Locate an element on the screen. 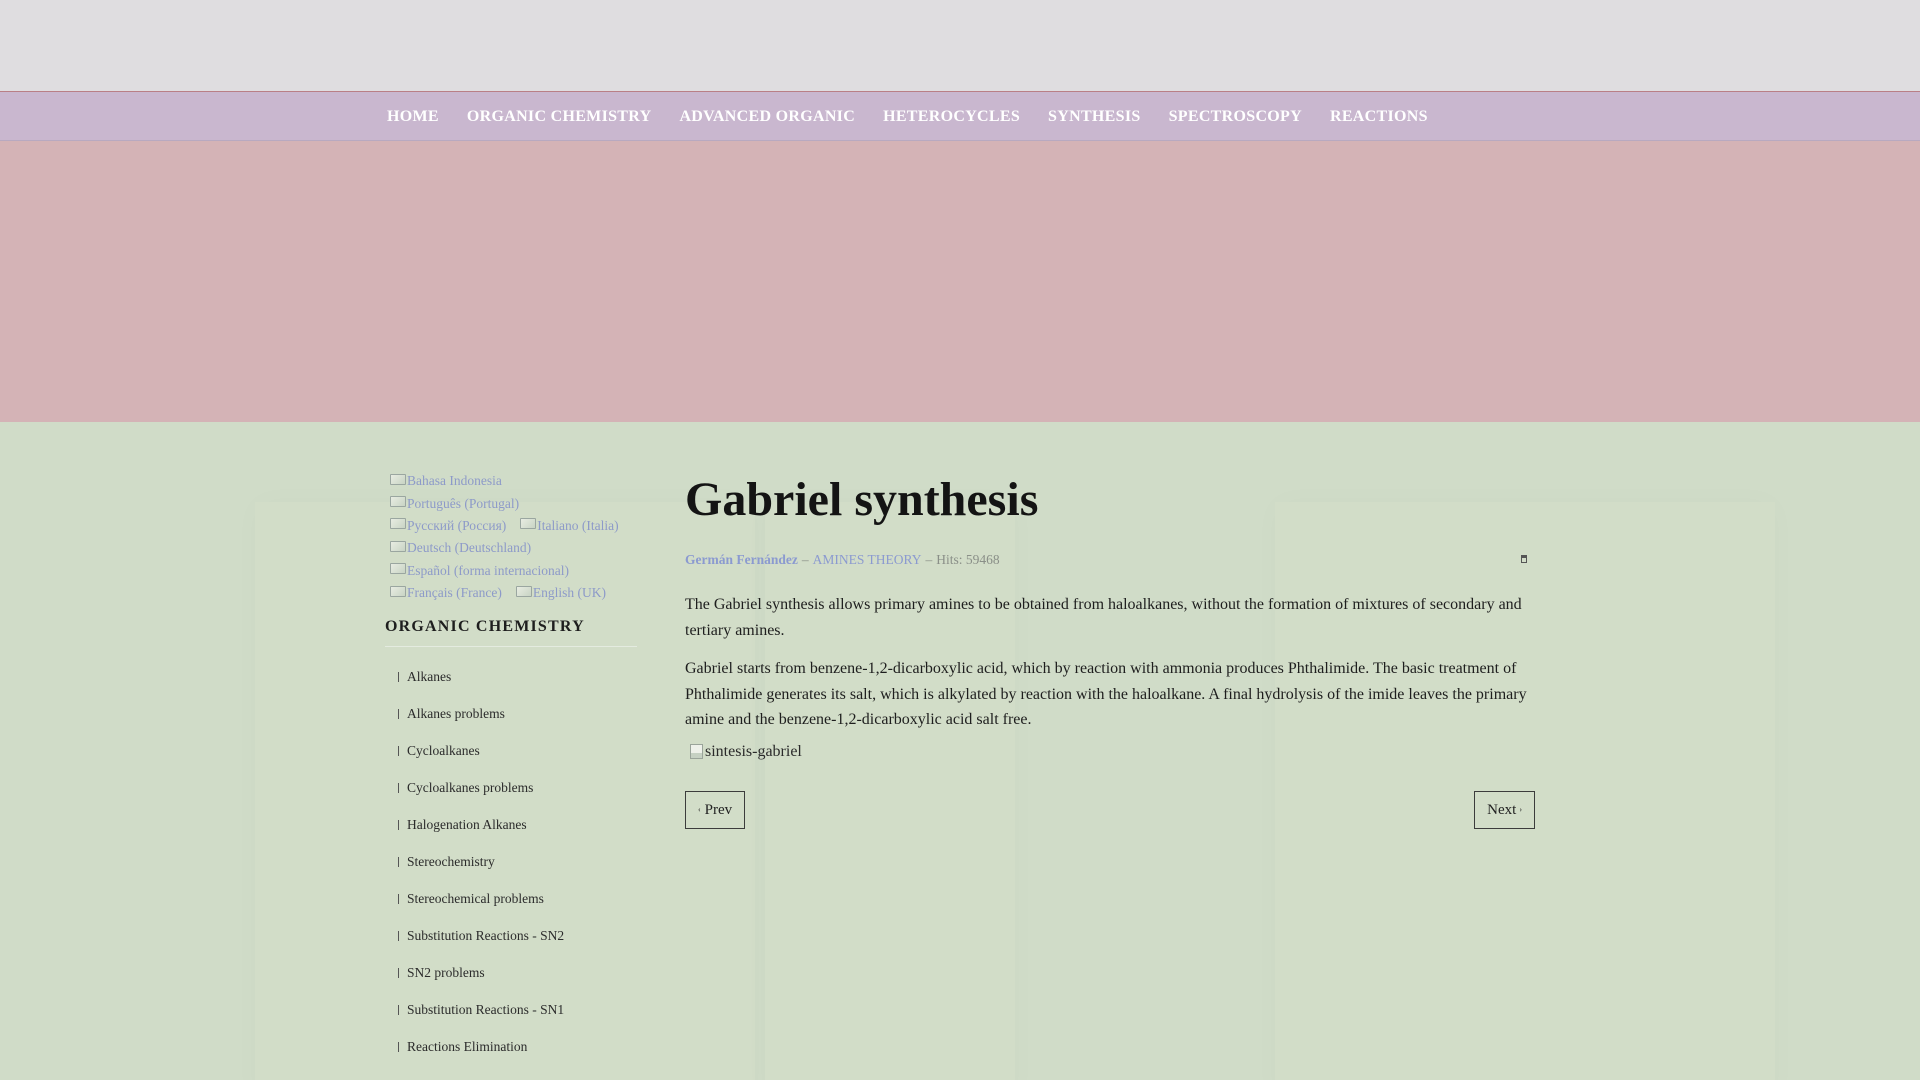 This screenshot has width=1920, height=1080. nav-item-synthesis: SYNTHESIS is located at coordinates (1094, 117).